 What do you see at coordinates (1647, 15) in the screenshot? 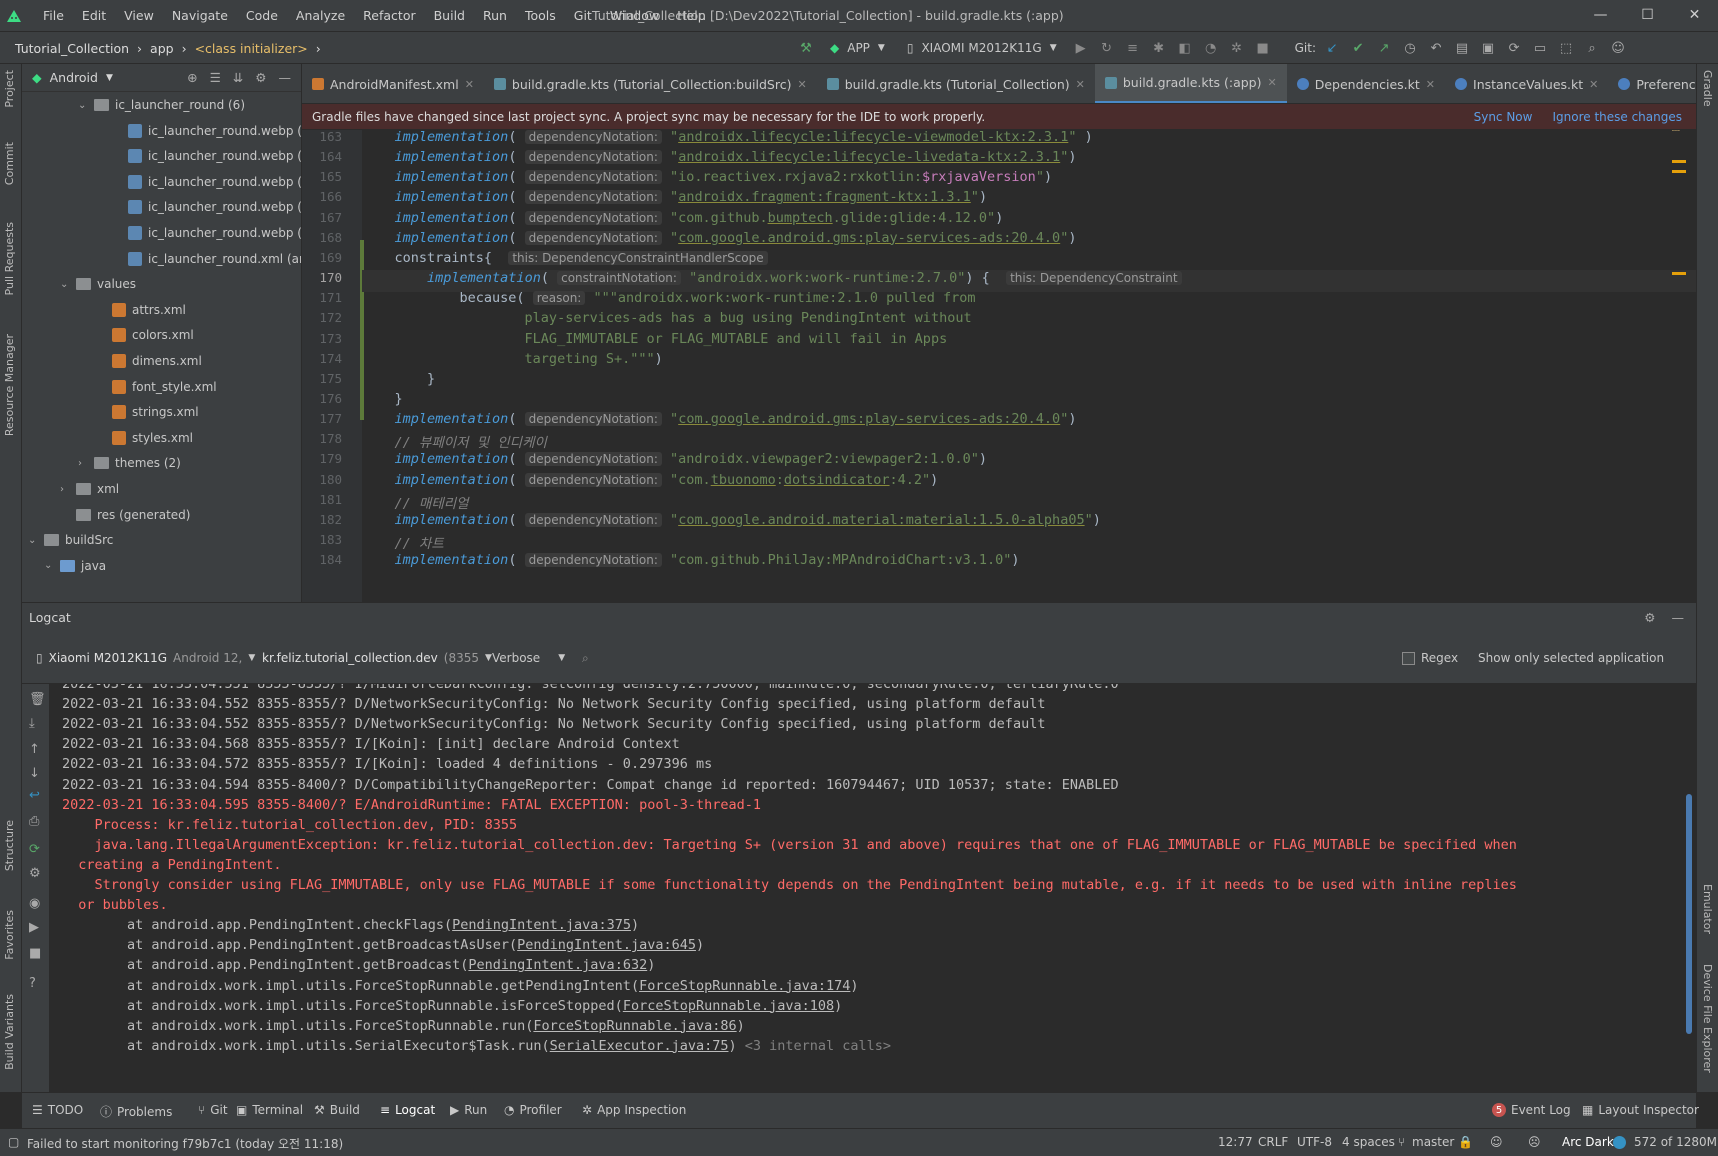
I see `maximize-button: ☐` at bounding box center [1647, 15].